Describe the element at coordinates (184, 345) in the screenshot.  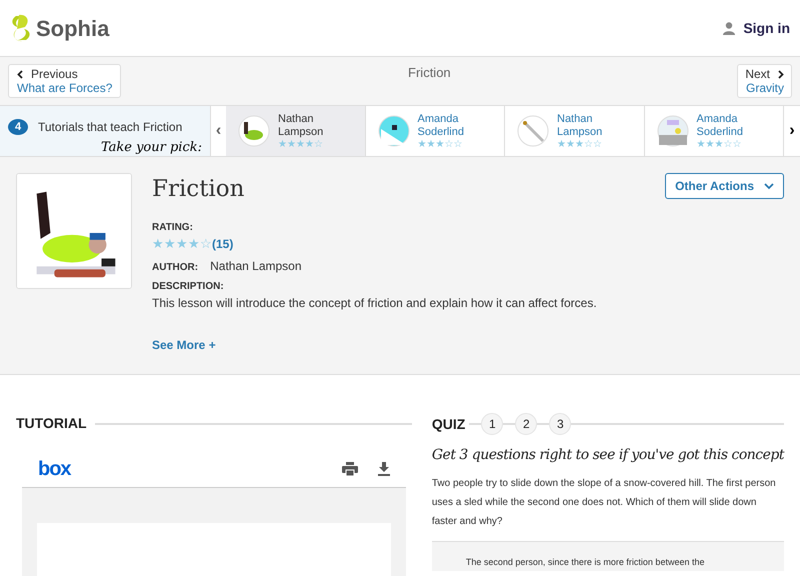
I see `see-more-link: See More +` at that location.